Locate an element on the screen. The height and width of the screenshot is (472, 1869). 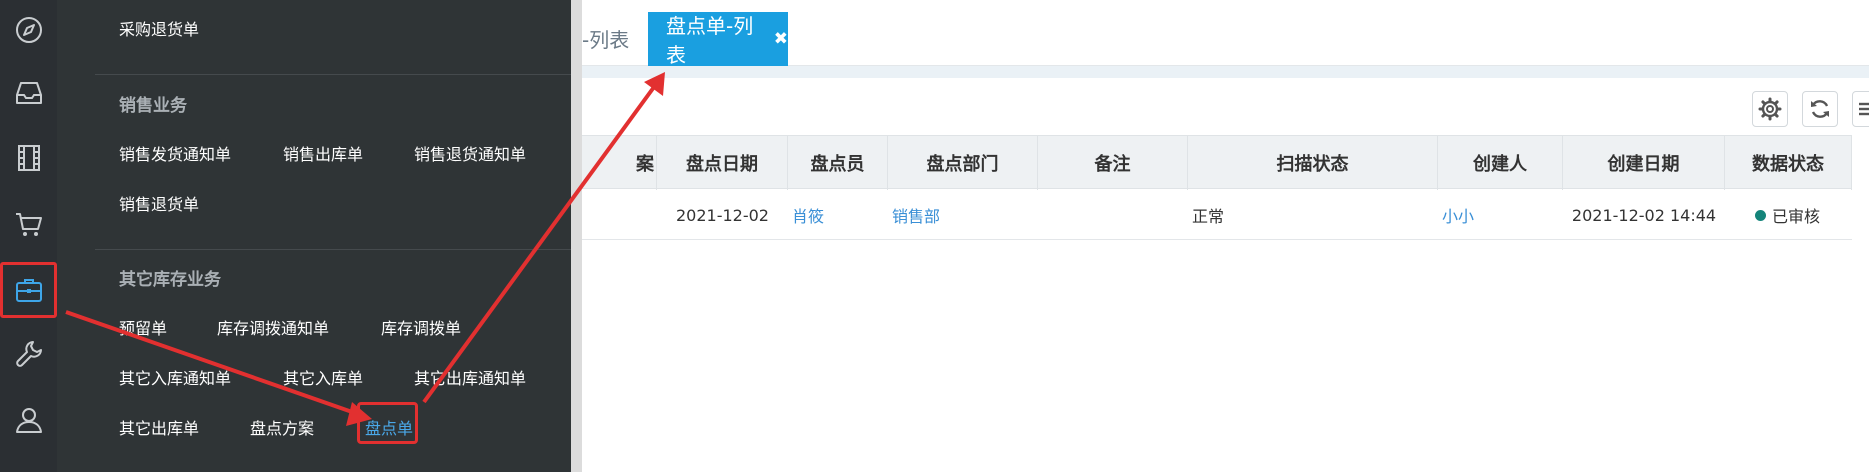
sidebar-item-media is located at coordinates (28, 158).